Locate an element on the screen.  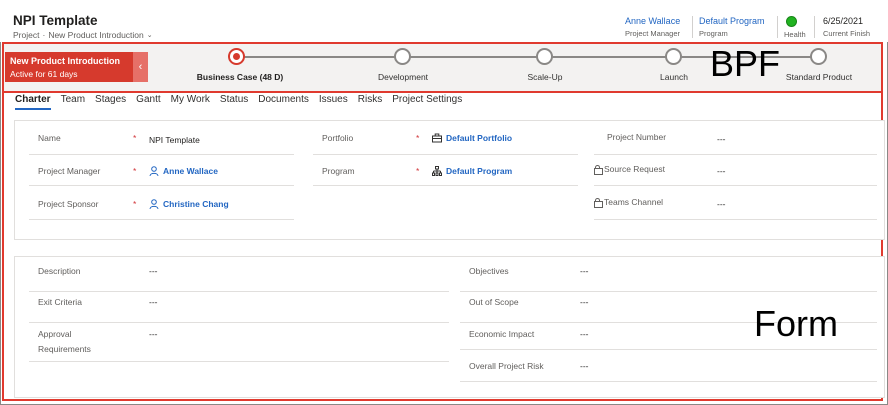
teams-channel-value: --- is located at coordinates (721, 204).